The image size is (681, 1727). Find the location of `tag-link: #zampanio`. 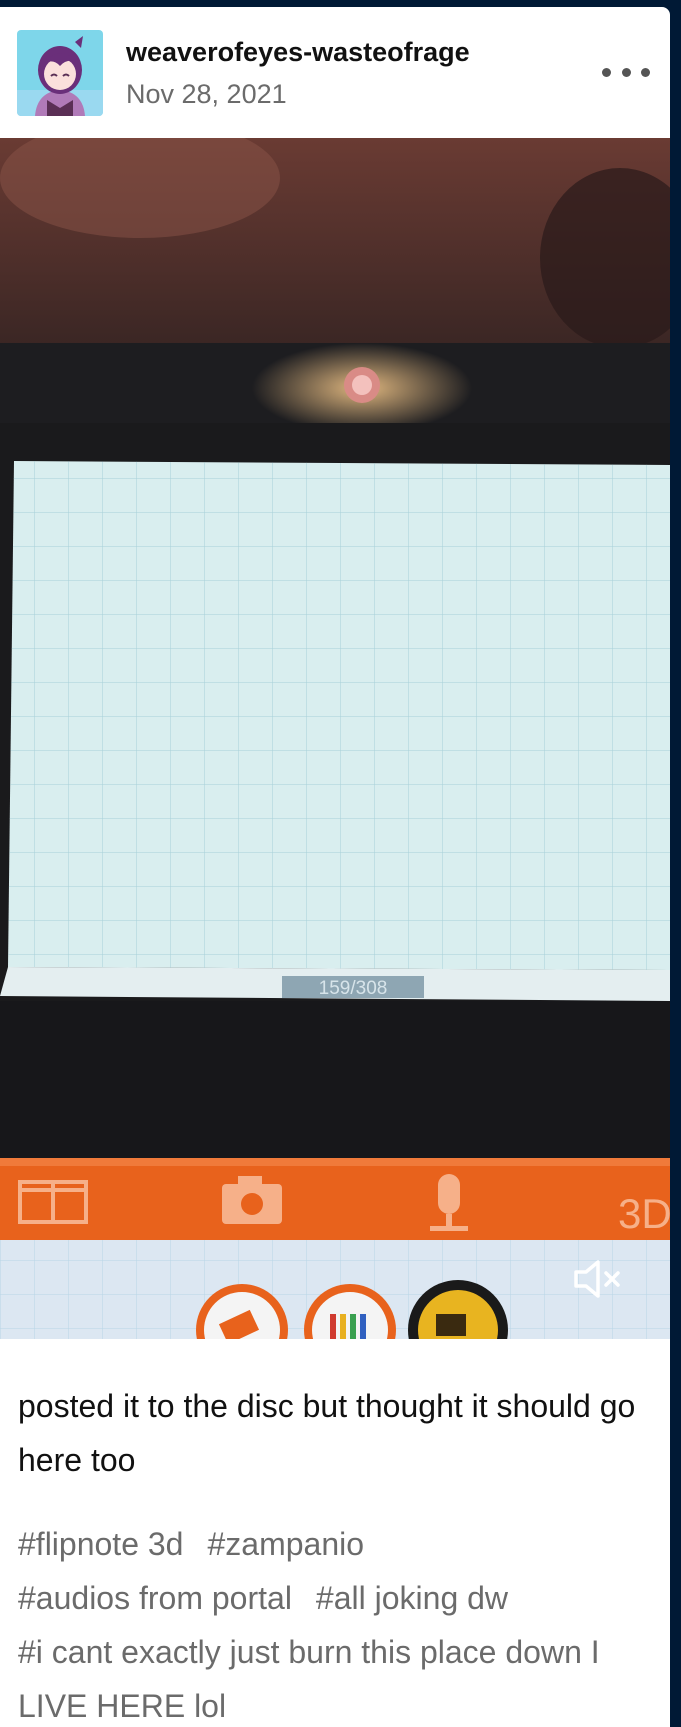

tag-link: #zampanio is located at coordinates (285, 1544).